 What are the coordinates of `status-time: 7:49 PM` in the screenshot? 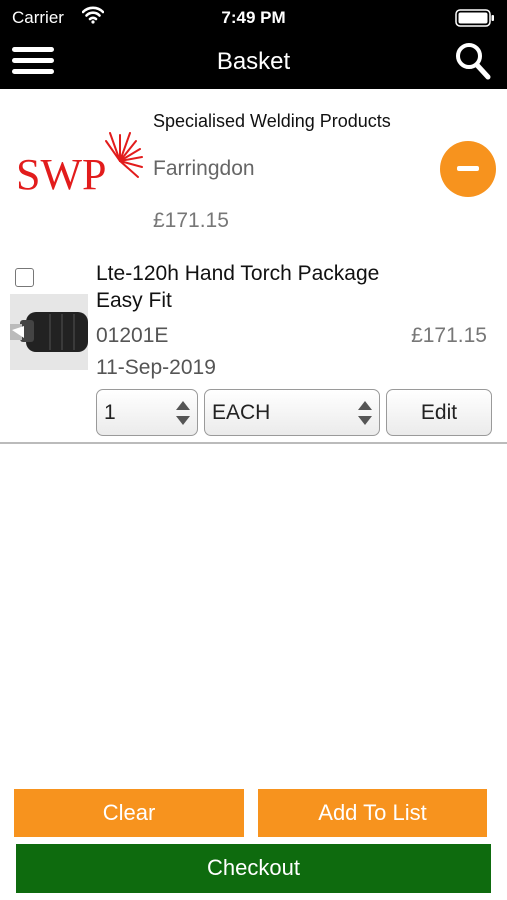 It's located at (253, 17).